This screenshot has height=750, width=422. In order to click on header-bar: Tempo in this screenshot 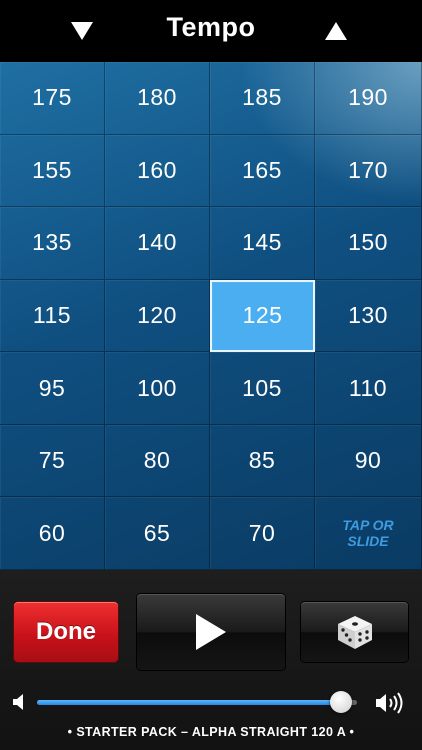, I will do `click(211, 31)`.